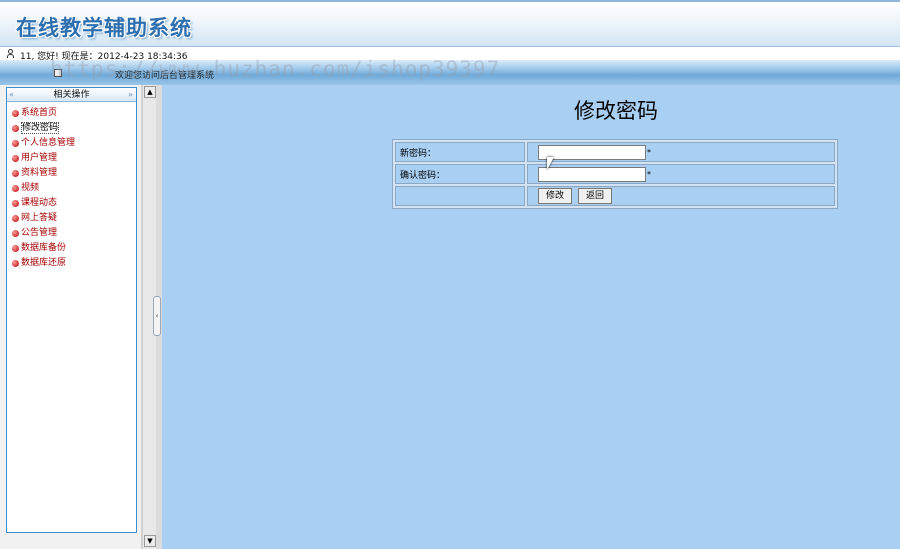 The image size is (900, 549). I want to click on user-icon, so click(10, 53).